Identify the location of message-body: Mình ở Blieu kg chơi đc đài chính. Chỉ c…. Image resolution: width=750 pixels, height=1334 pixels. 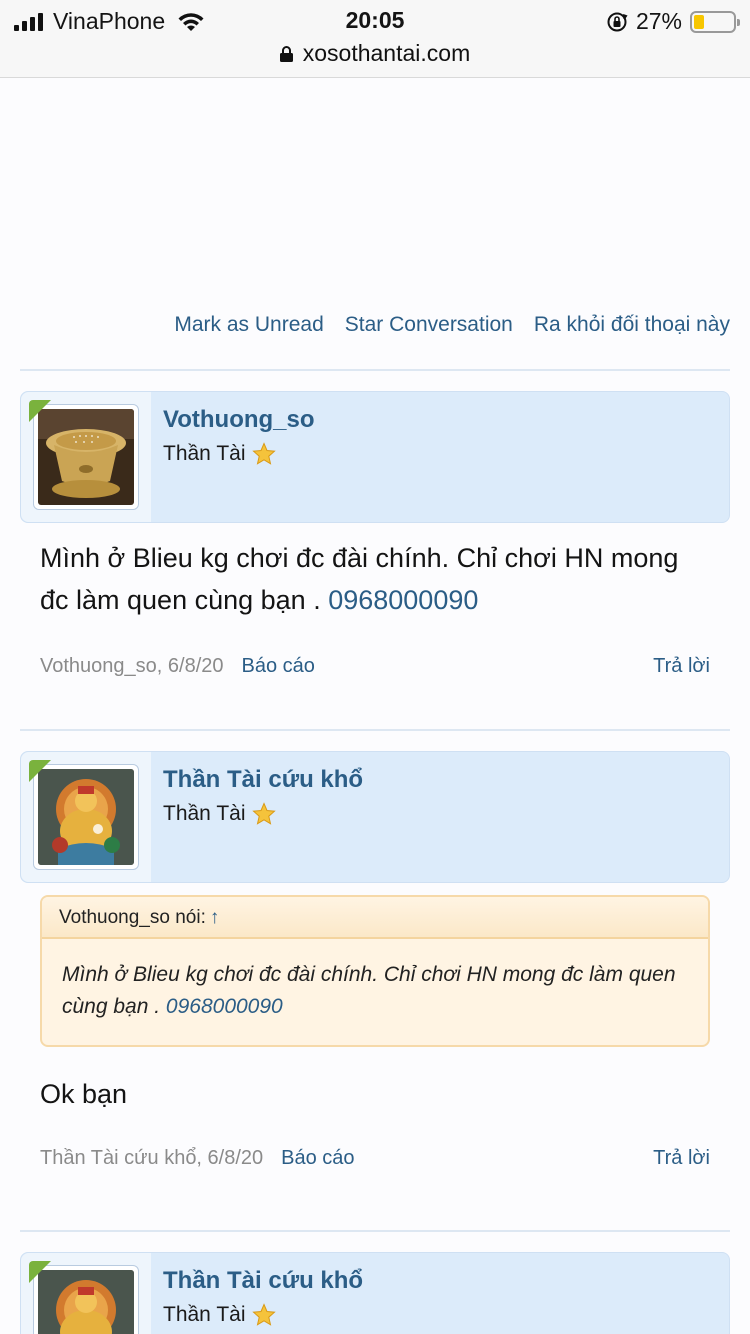
(375, 579).